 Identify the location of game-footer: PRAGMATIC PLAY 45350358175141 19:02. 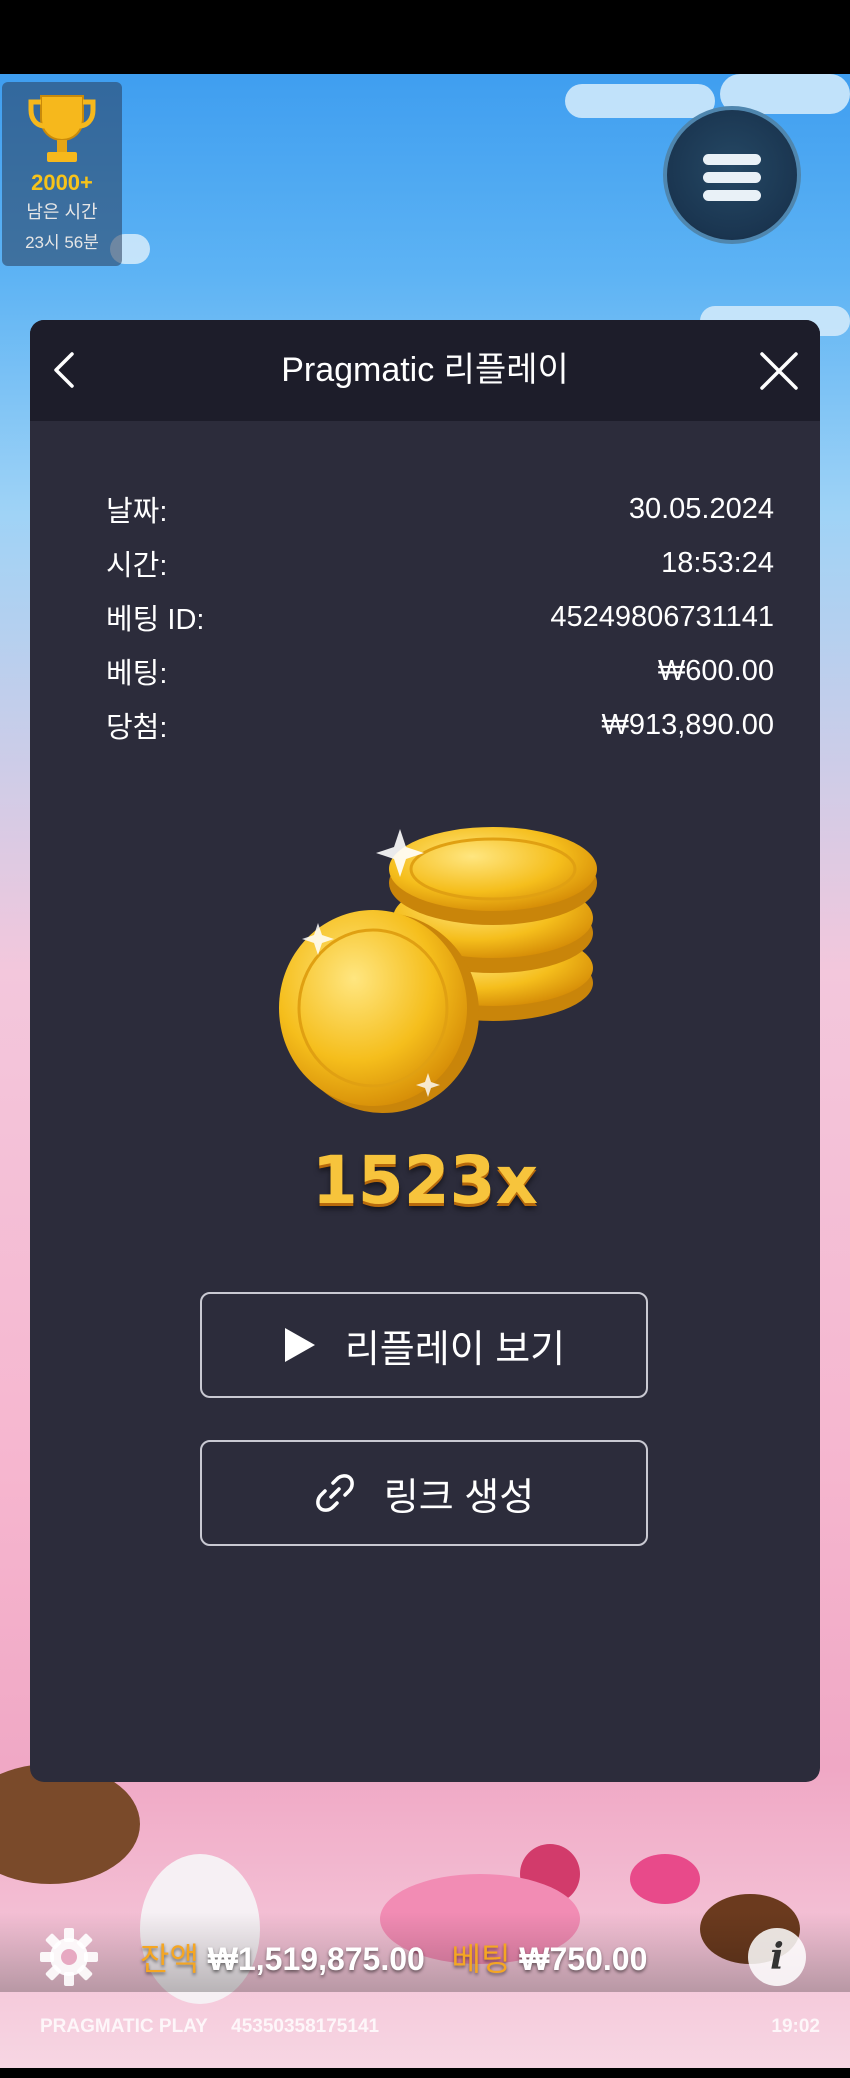
(430, 2027).